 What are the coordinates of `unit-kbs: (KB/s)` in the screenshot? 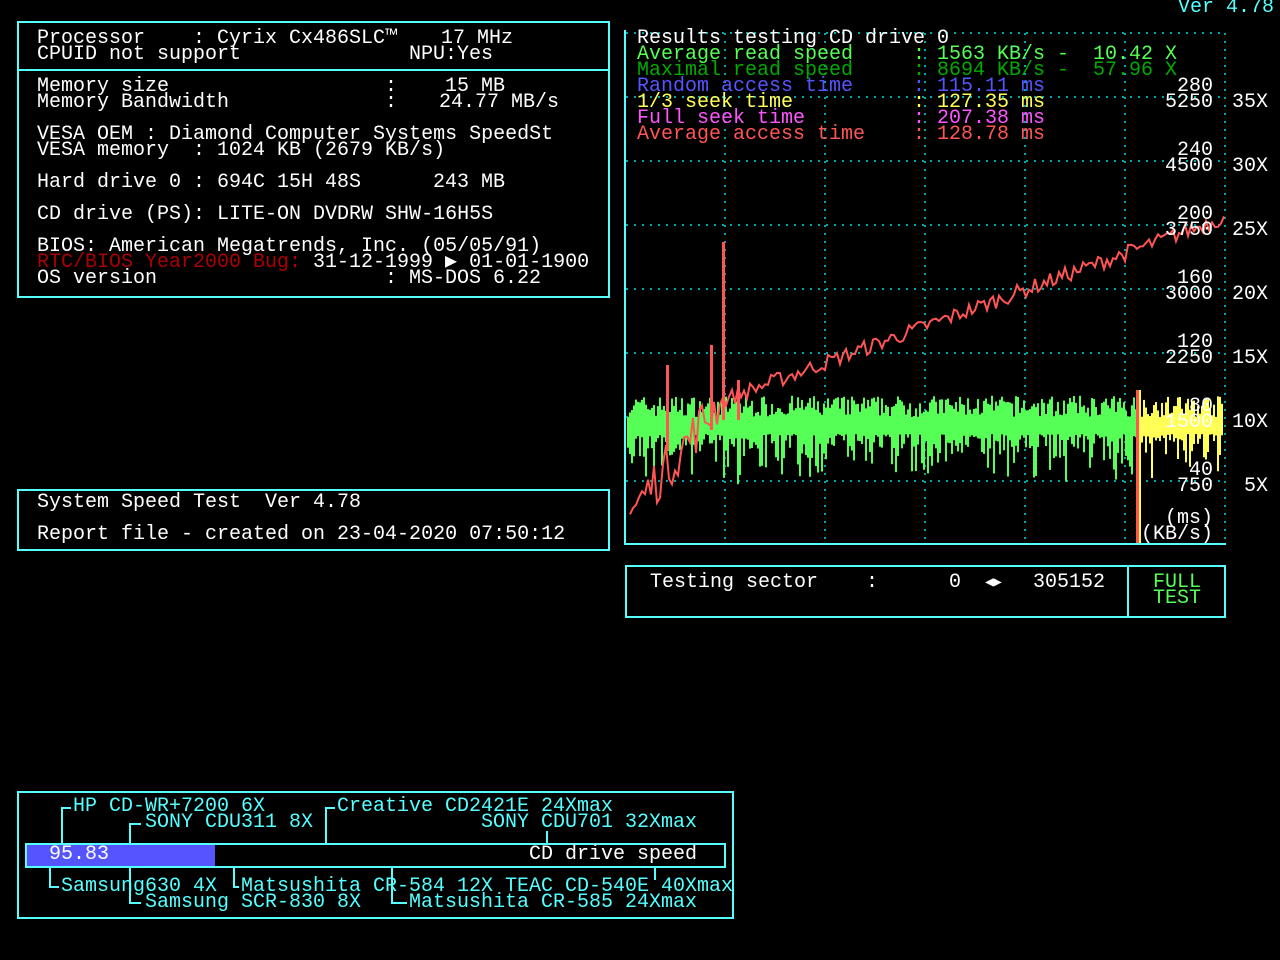 It's located at (1177, 534).